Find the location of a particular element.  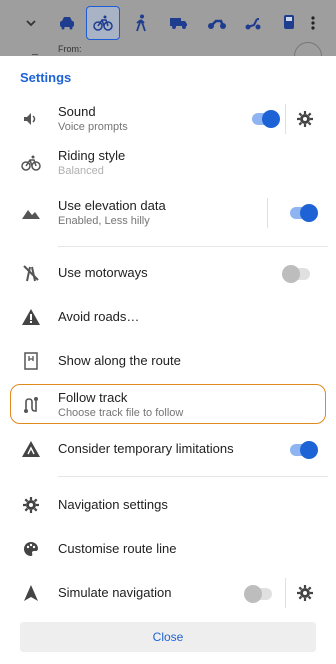

profile-selector is located at coordinates (168, 23).